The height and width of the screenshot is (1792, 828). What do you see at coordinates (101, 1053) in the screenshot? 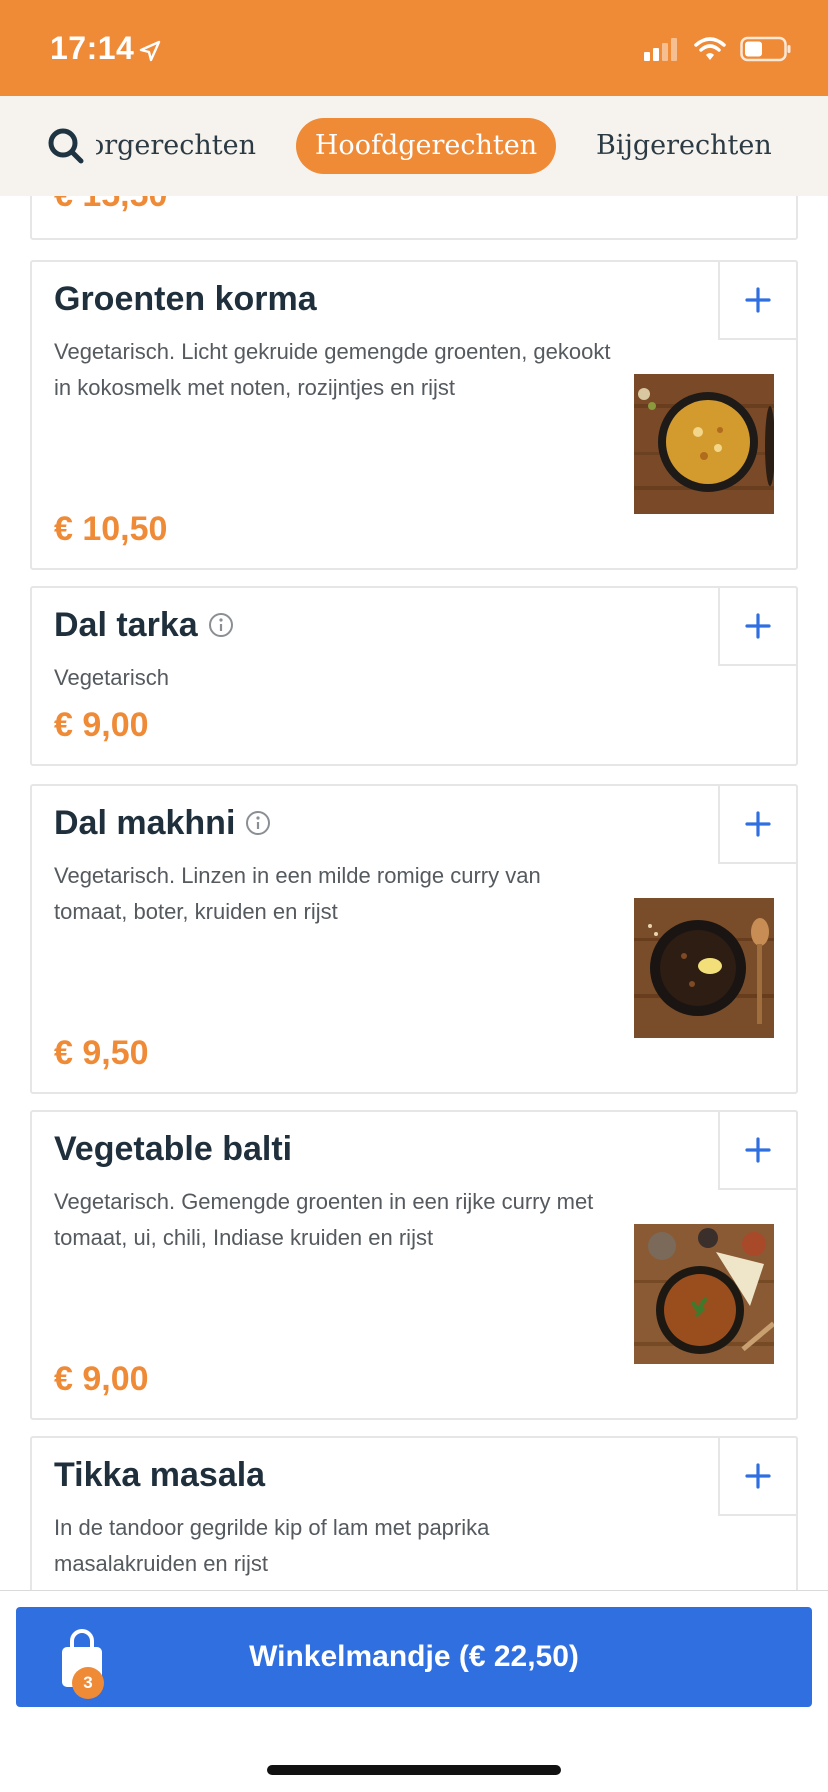
I see `dish-price: € 9,50` at bounding box center [101, 1053].